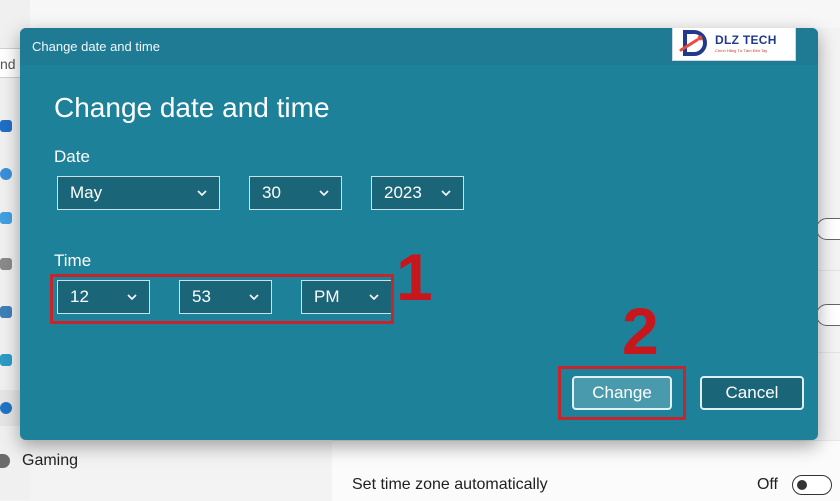  Describe the element at coordinates (622, 393) in the screenshot. I see `annotation-box-change` at that location.